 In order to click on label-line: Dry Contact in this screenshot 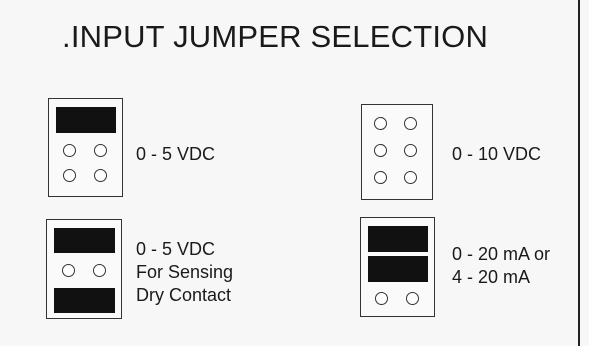, I will do `click(184, 295)`.